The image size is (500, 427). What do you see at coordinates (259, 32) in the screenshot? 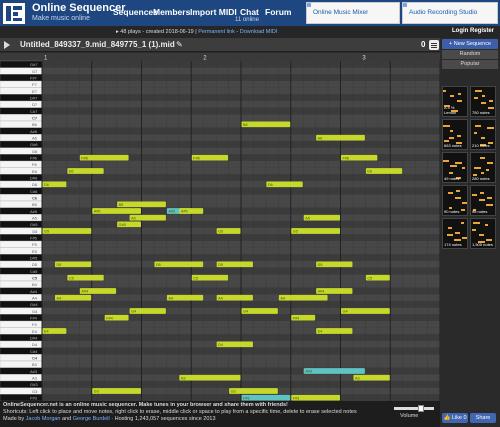
I see `download-midi-link: Download MIDI` at bounding box center [259, 32].